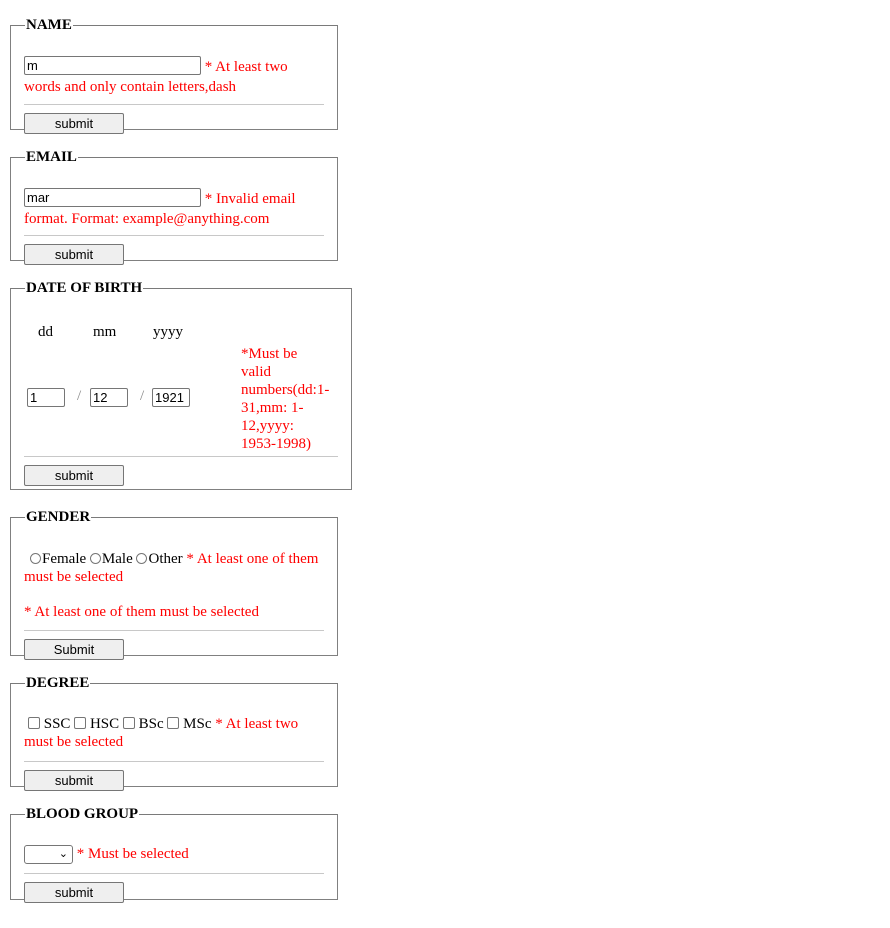 This screenshot has width=890, height=928. What do you see at coordinates (48, 855) in the screenshot?
I see `blood-group-select: ⌄` at bounding box center [48, 855].